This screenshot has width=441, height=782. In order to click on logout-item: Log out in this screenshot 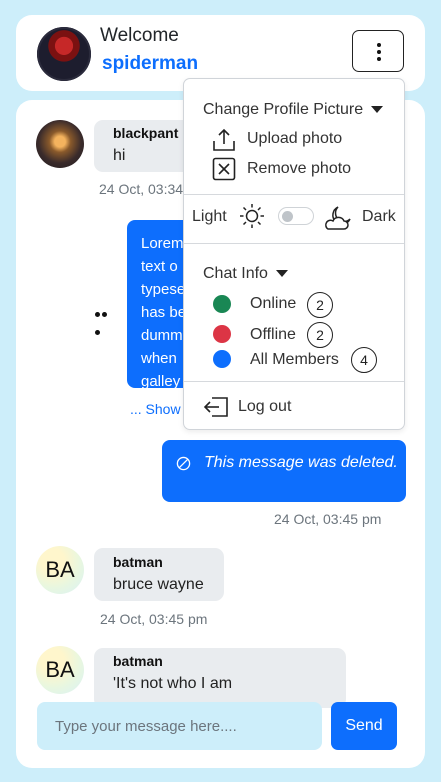, I will do `click(264, 407)`.